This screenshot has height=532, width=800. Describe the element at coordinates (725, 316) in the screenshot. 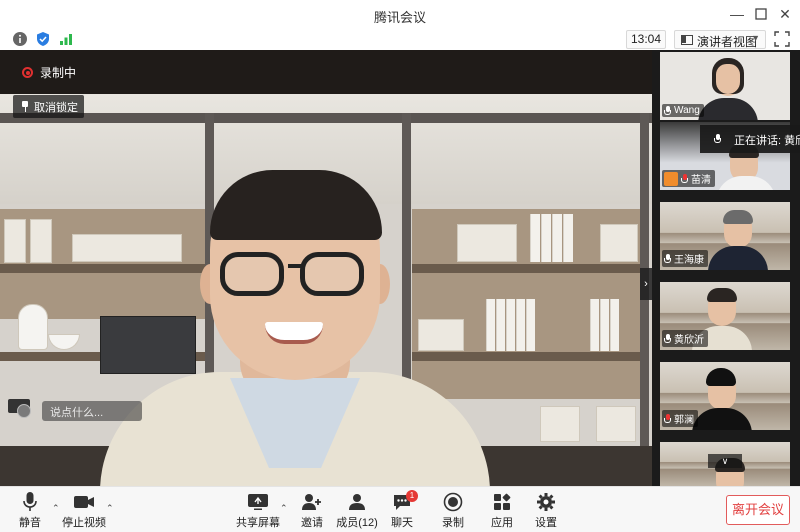

I see `participant-tile: 黄欣沂` at that location.